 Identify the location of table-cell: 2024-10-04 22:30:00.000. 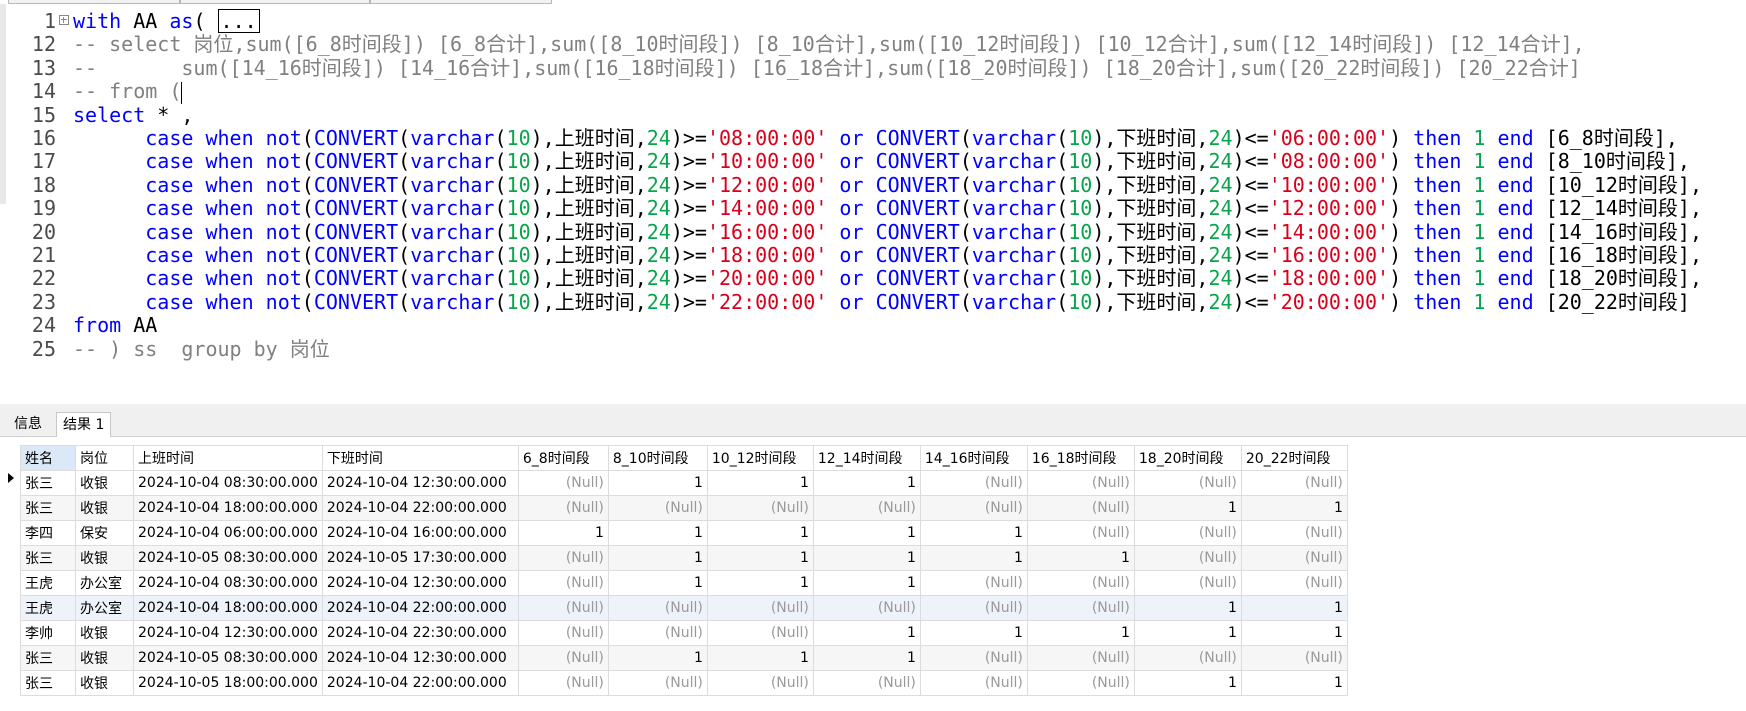
(420, 633).